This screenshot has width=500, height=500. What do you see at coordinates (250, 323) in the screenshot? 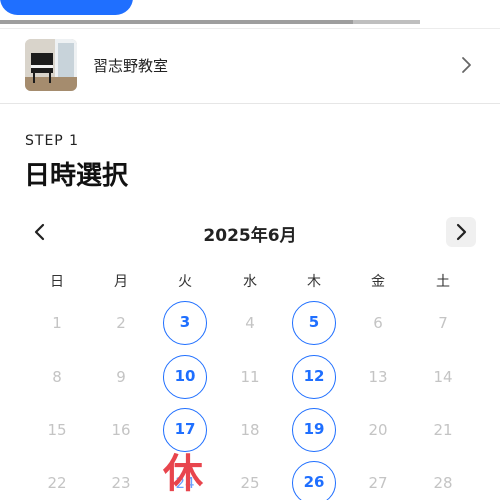
I see `calendar-day-disabled: 4` at bounding box center [250, 323].